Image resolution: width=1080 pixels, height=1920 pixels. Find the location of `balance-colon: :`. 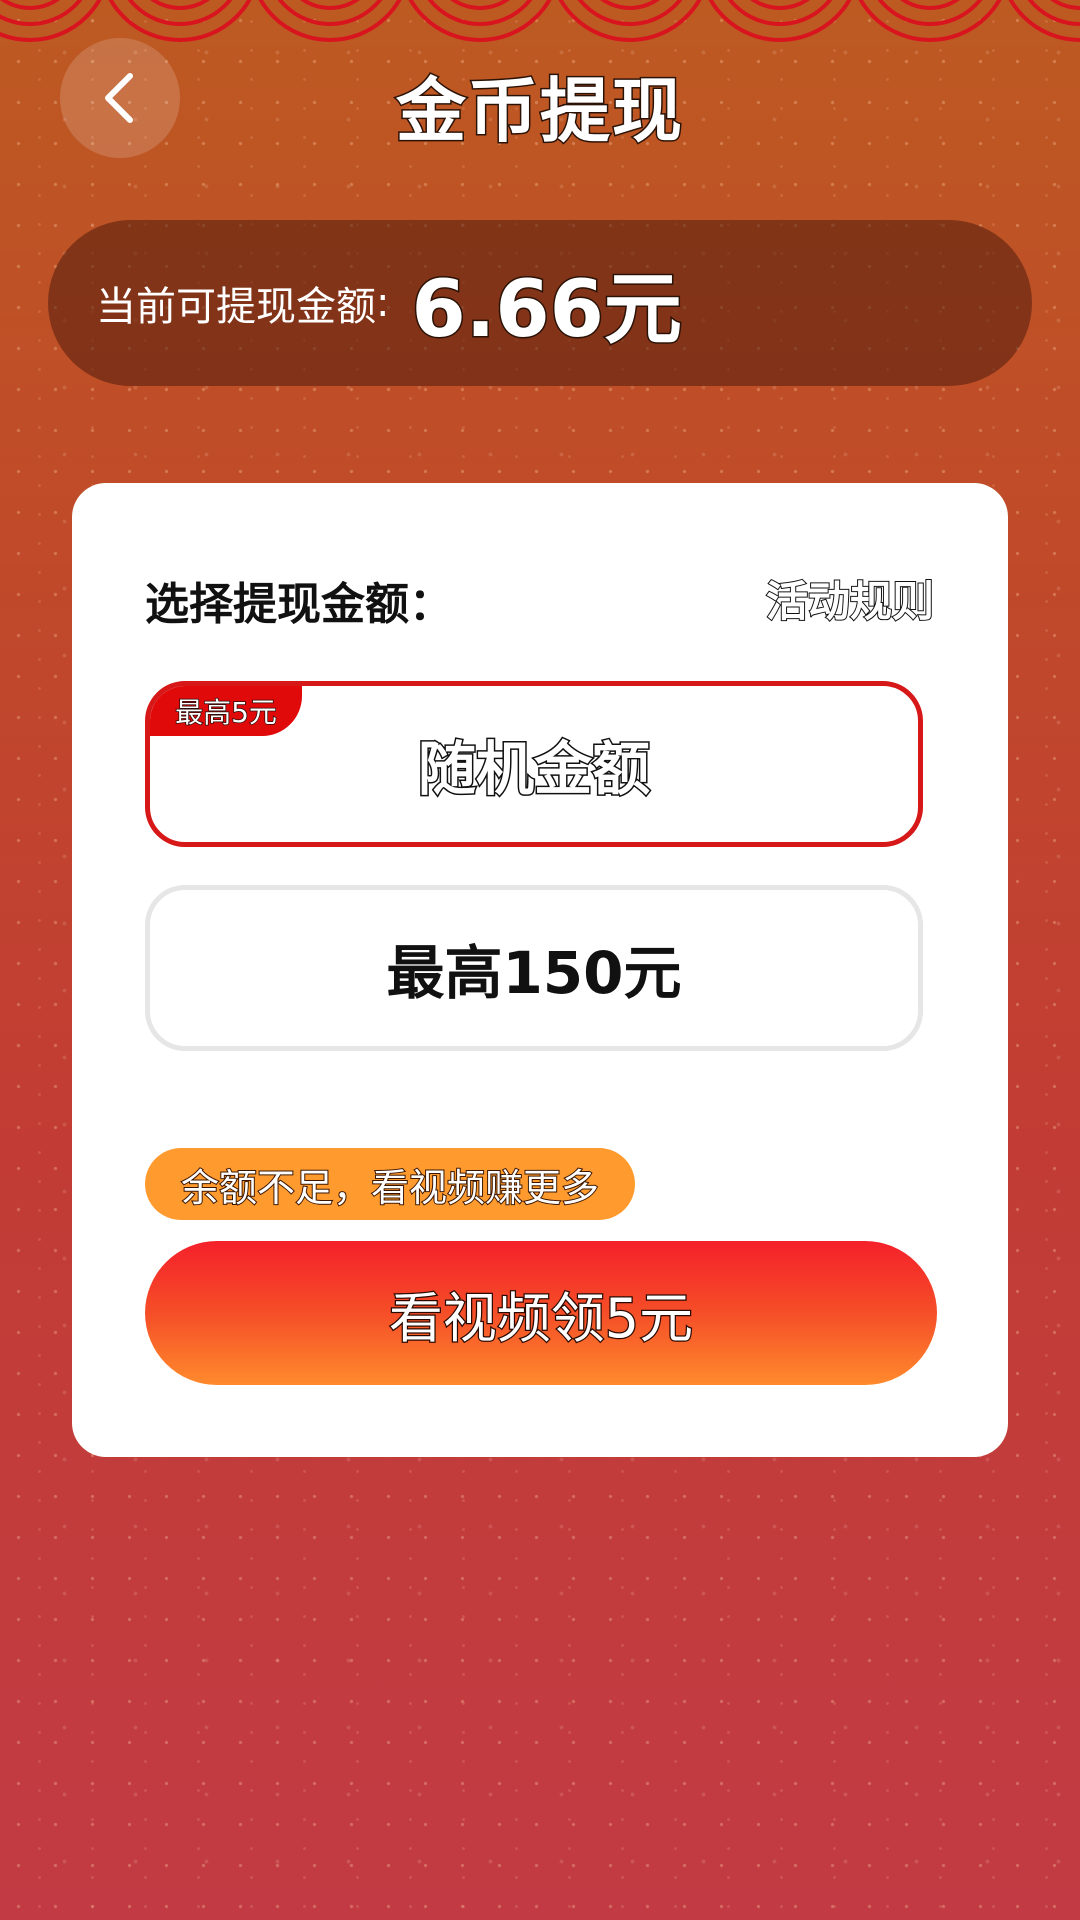

balance-colon: : is located at coordinates (383, 303).